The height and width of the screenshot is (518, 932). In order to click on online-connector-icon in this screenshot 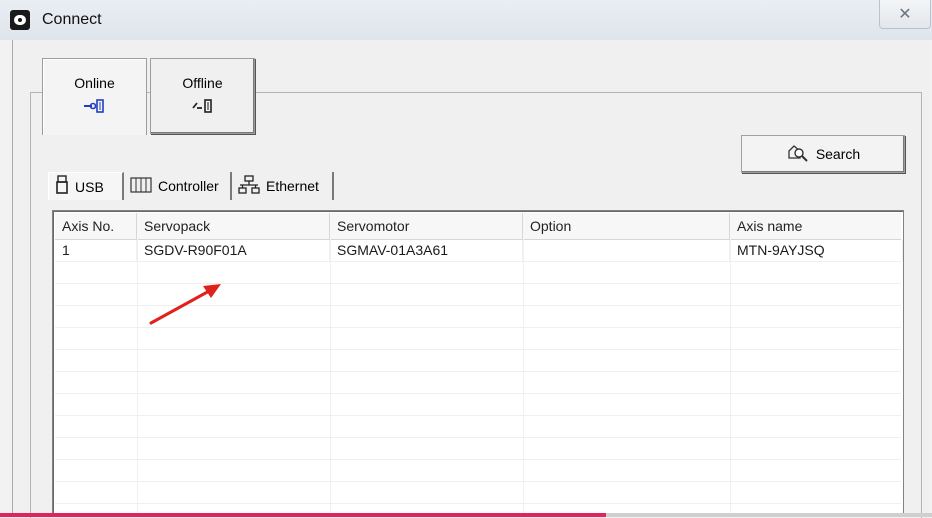, I will do `click(94, 106)`.